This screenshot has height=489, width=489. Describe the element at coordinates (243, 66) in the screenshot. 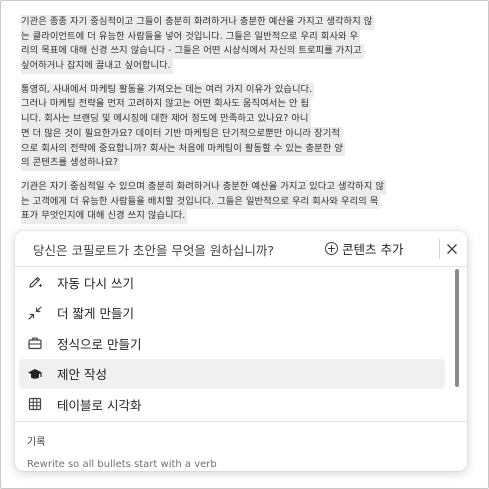

I see `text-line: 싶어하거나 잡지에 끌내고 싶어합니다.` at that location.